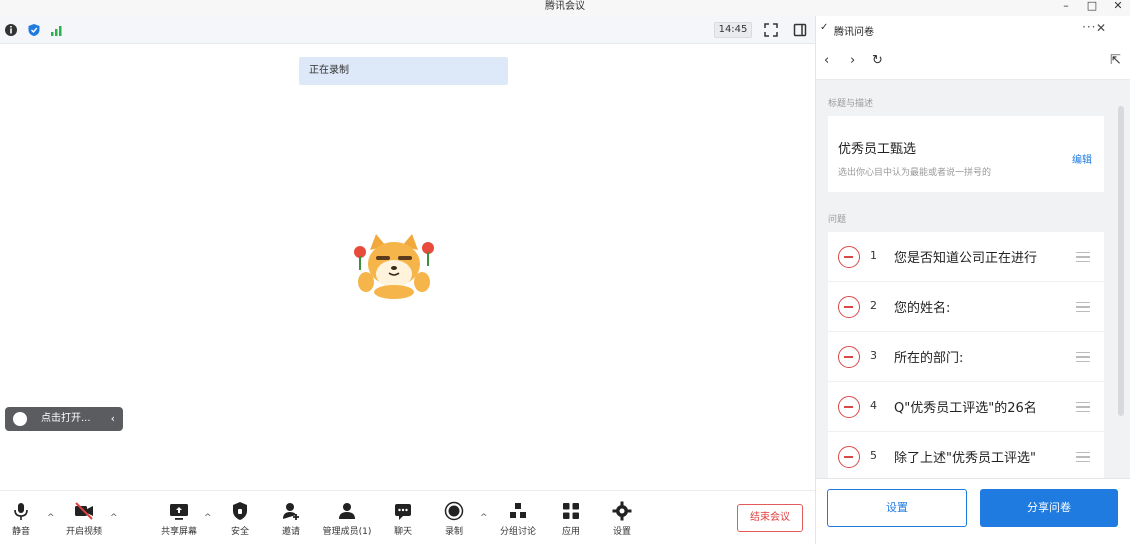  What do you see at coordinates (290, 532) in the screenshot?
I see `invite-label: 邀请` at bounding box center [290, 532].